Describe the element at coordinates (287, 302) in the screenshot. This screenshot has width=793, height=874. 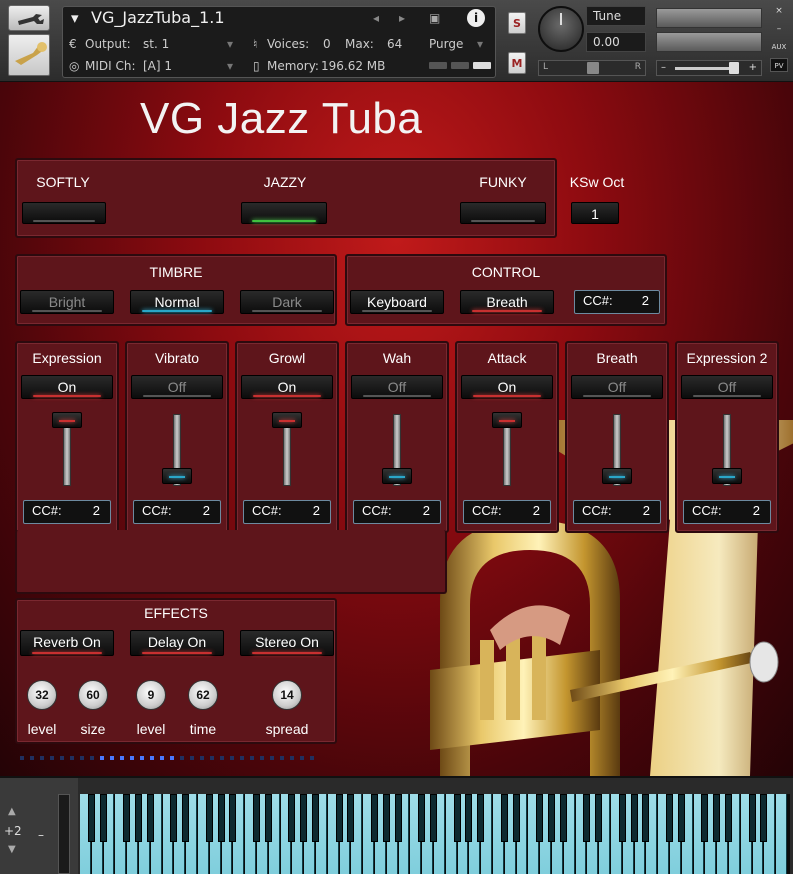
I see `timbre-dark-button: Dark` at that location.